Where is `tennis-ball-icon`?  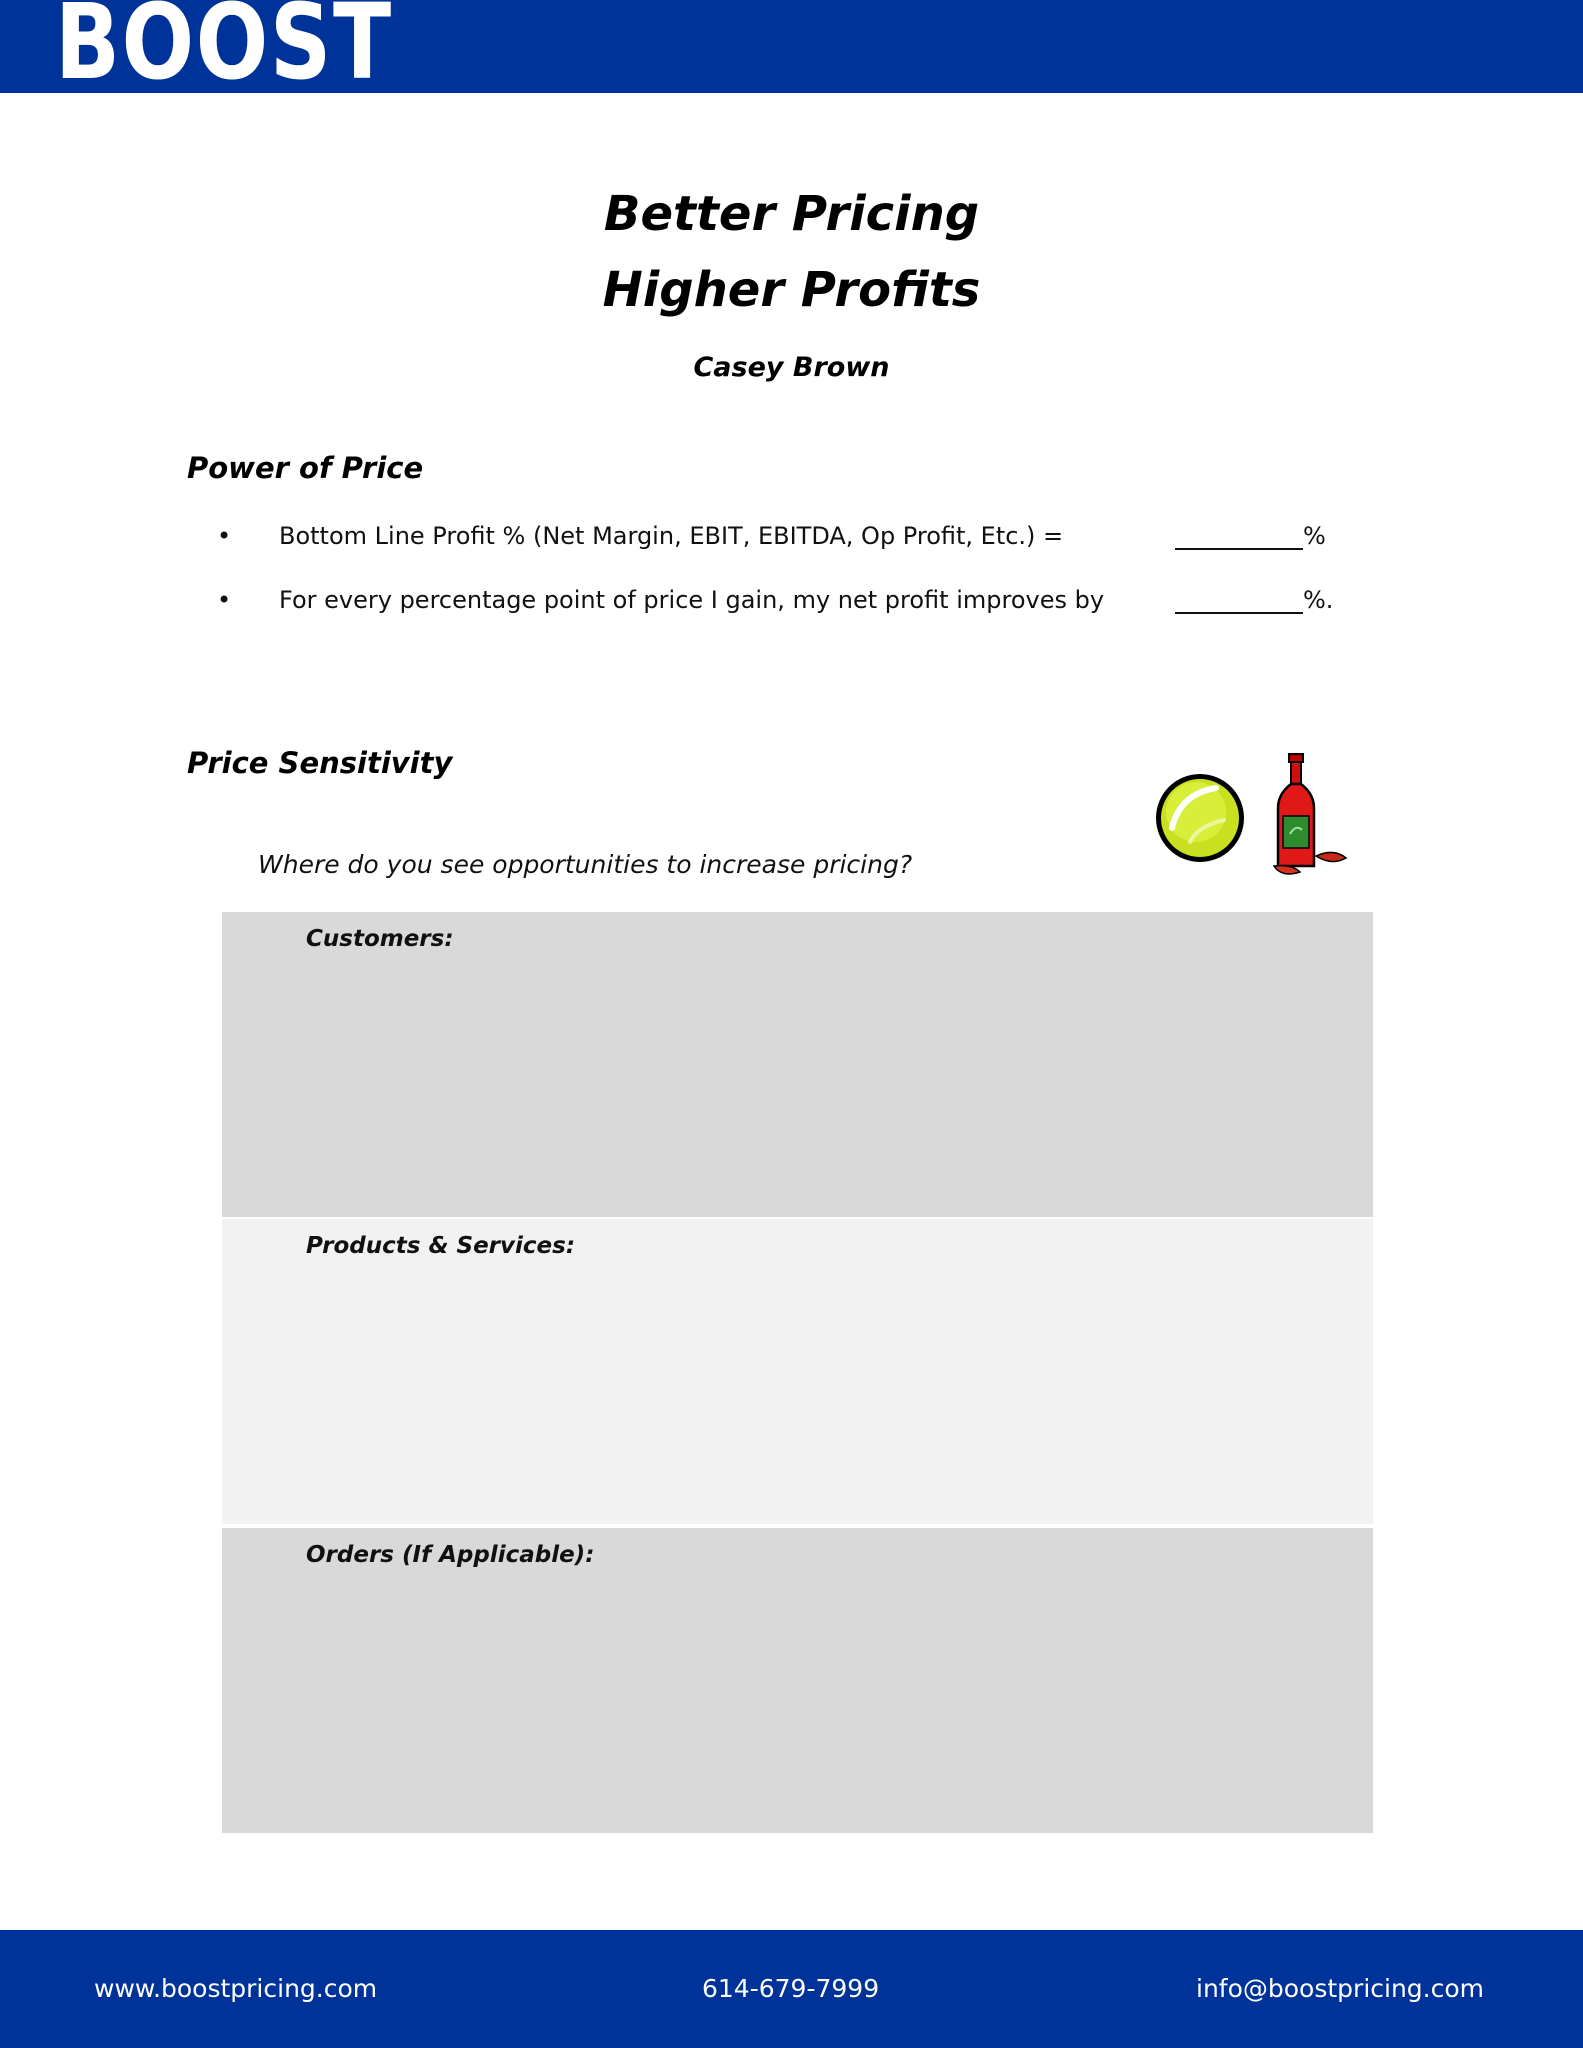
tennis-ball-icon is located at coordinates (1200, 818).